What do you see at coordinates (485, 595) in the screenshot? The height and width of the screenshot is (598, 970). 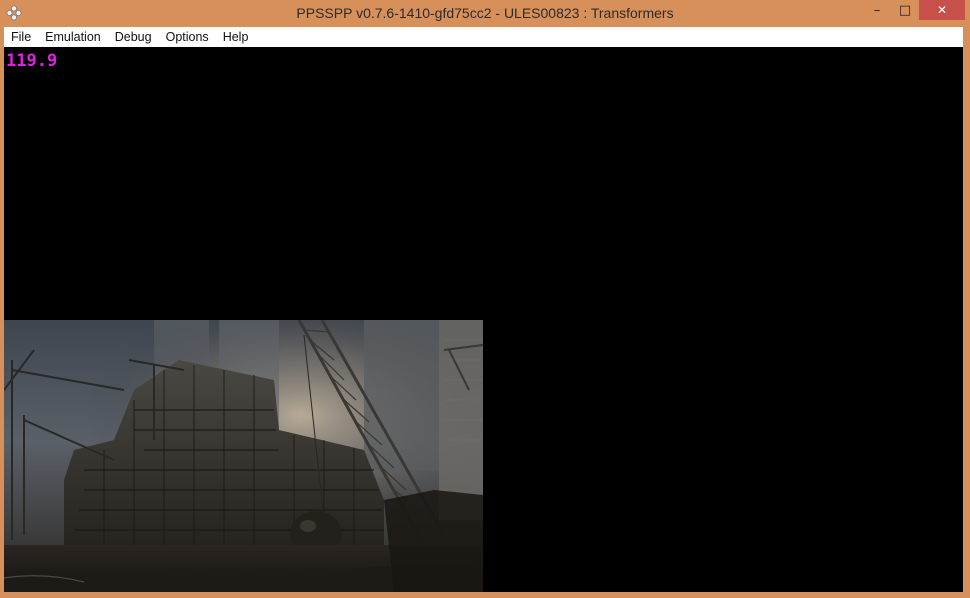 I see `window-bottom-border` at bounding box center [485, 595].